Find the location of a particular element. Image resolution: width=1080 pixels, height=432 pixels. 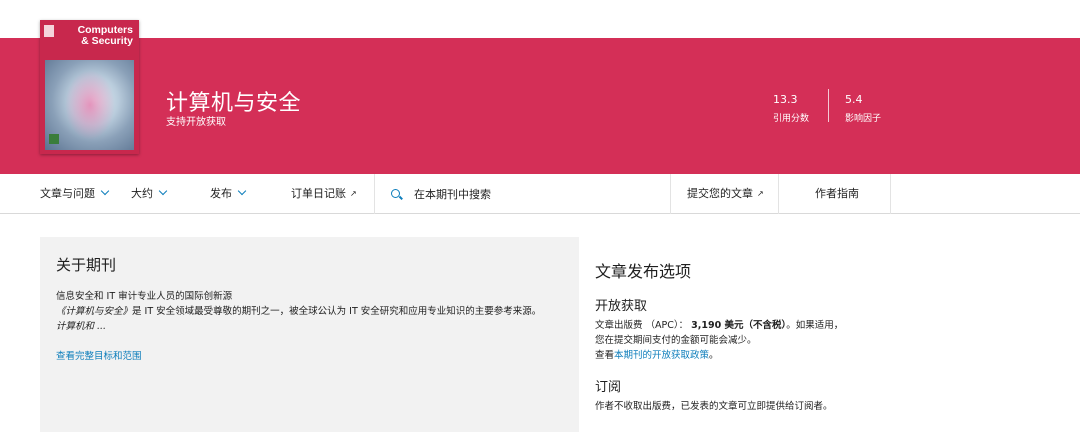

view-aims-scope-link: 查看完整目标和范围 is located at coordinates (99, 355).